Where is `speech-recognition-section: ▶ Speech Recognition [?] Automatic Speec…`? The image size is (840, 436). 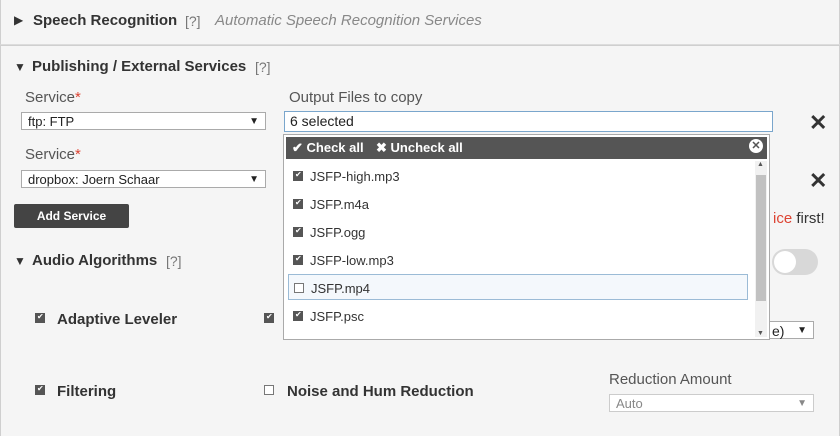
speech-recognition-section: ▶ Speech Recognition [?] Automatic Speec… is located at coordinates (420, 22).